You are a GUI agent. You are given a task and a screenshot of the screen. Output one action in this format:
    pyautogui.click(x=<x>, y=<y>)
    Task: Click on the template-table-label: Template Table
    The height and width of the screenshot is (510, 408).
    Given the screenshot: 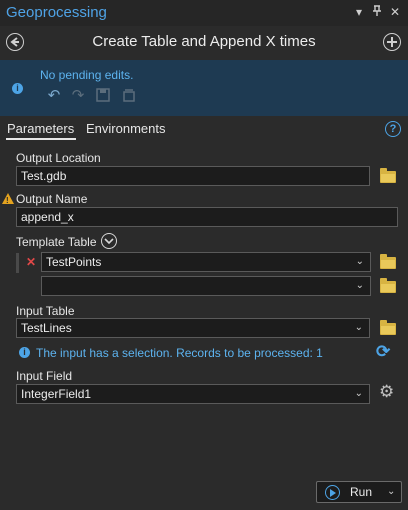 What is the action you would take?
    pyautogui.click(x=56, y=242)
    